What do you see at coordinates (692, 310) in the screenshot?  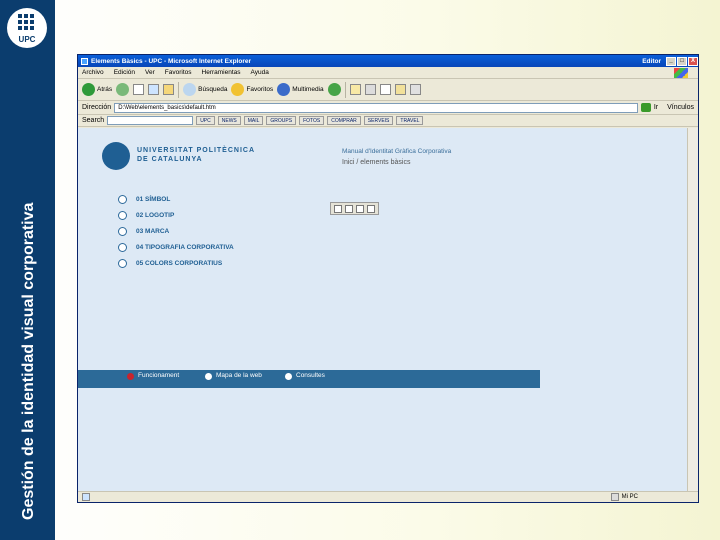 I see `vertical-scrollbar` at bounding box center [692, 310].